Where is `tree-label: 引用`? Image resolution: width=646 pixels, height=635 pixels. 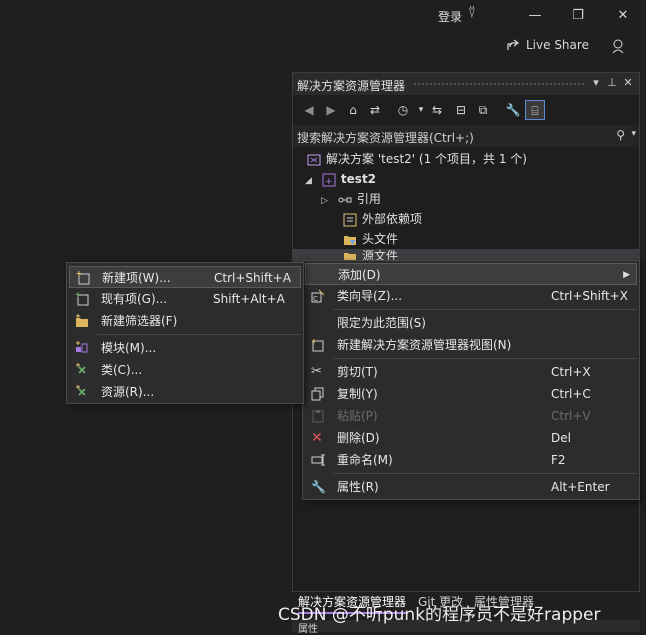
tree-label: 引用 is located at coordinates (368, 199).